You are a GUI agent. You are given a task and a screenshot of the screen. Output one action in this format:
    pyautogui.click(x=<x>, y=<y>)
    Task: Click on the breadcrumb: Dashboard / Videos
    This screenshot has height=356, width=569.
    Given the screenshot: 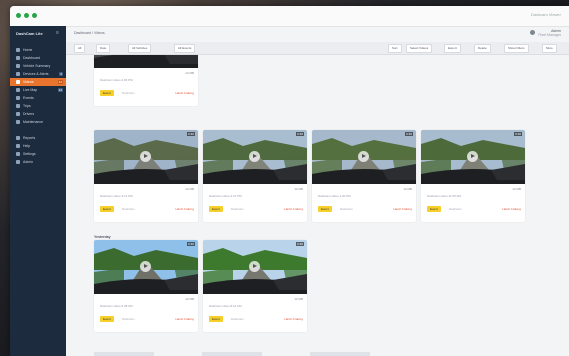 What is the action you would take?
    pyautogui.click(x=89, y=33)
    